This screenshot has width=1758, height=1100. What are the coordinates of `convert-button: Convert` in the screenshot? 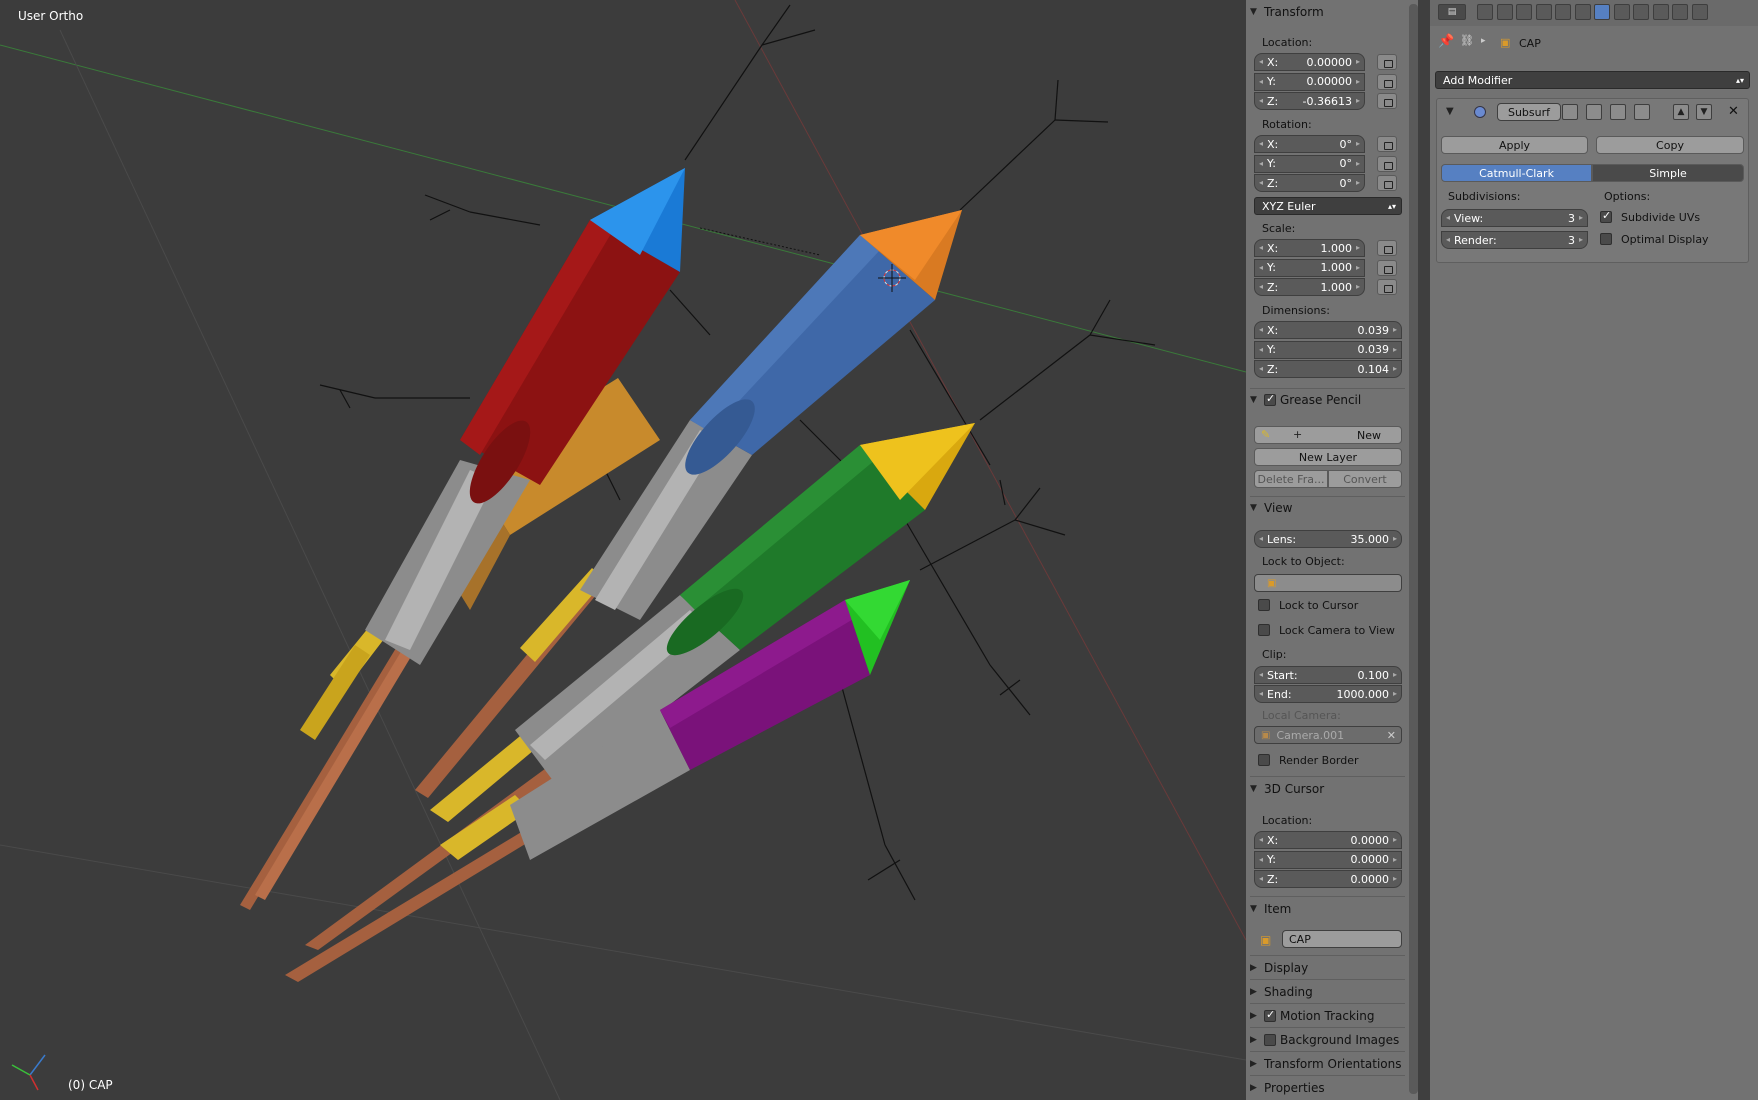 It's located at (1365, 479).